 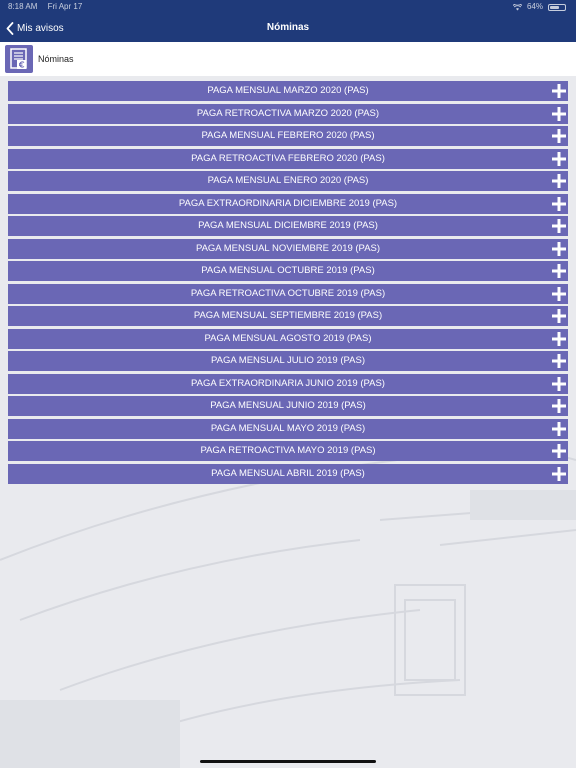 I want to click on navigation-bar: Mis avisos Nóminas, so click(x=288, y=28).